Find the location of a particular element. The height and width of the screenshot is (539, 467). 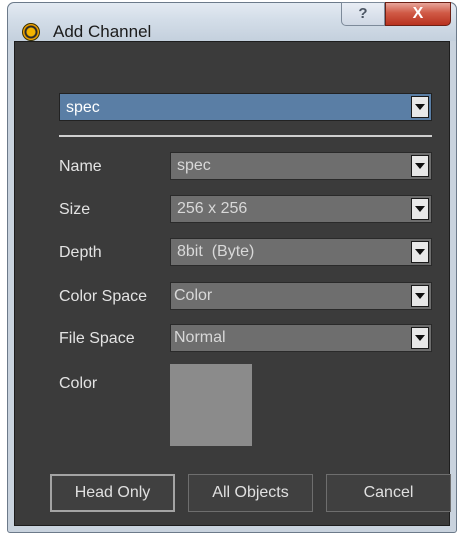

size-label: Size is located at coordinates (75, 209).